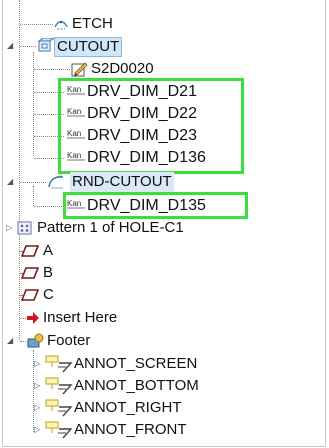 This screenshot has width=329, height=448. What do you see at coordinates (45, 45) in the screenshot?
I see `cutout-feature-icon` at bounding box center [45, 45].